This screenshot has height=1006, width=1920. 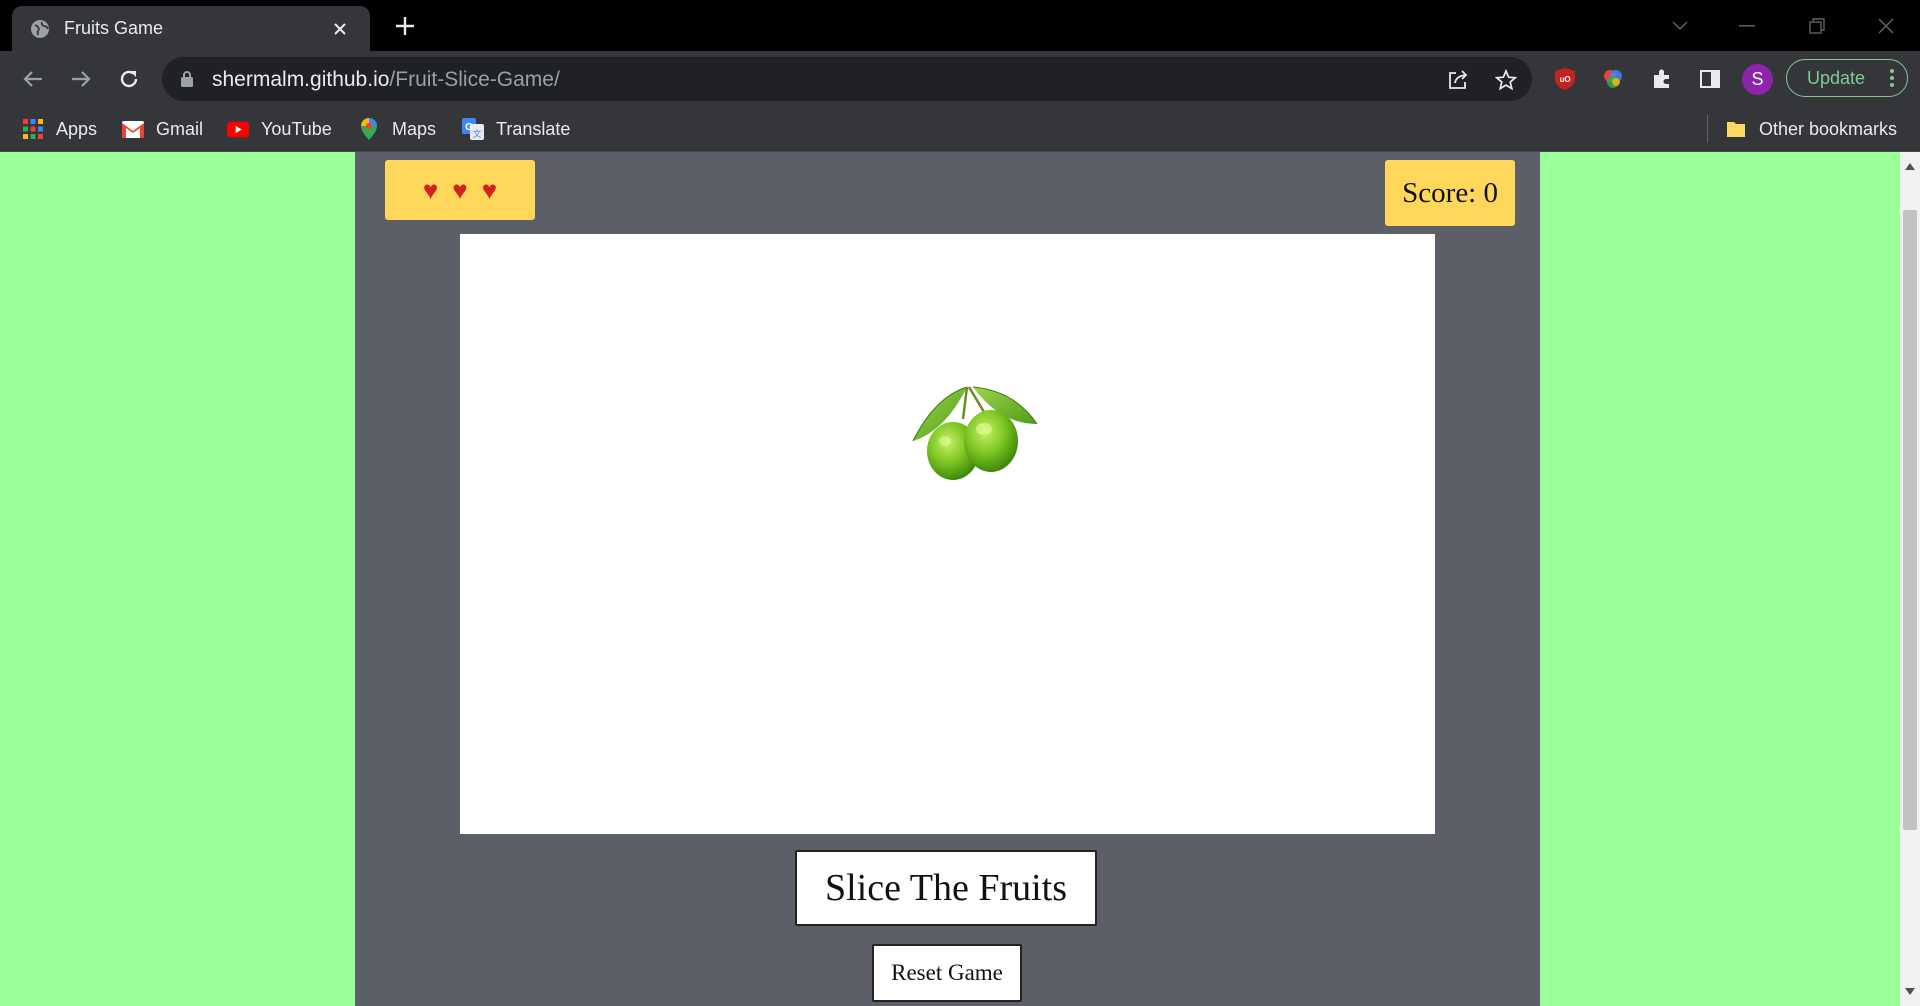 I want to click on bookmark-youtube: YouTube, so click(x=279, y=129).